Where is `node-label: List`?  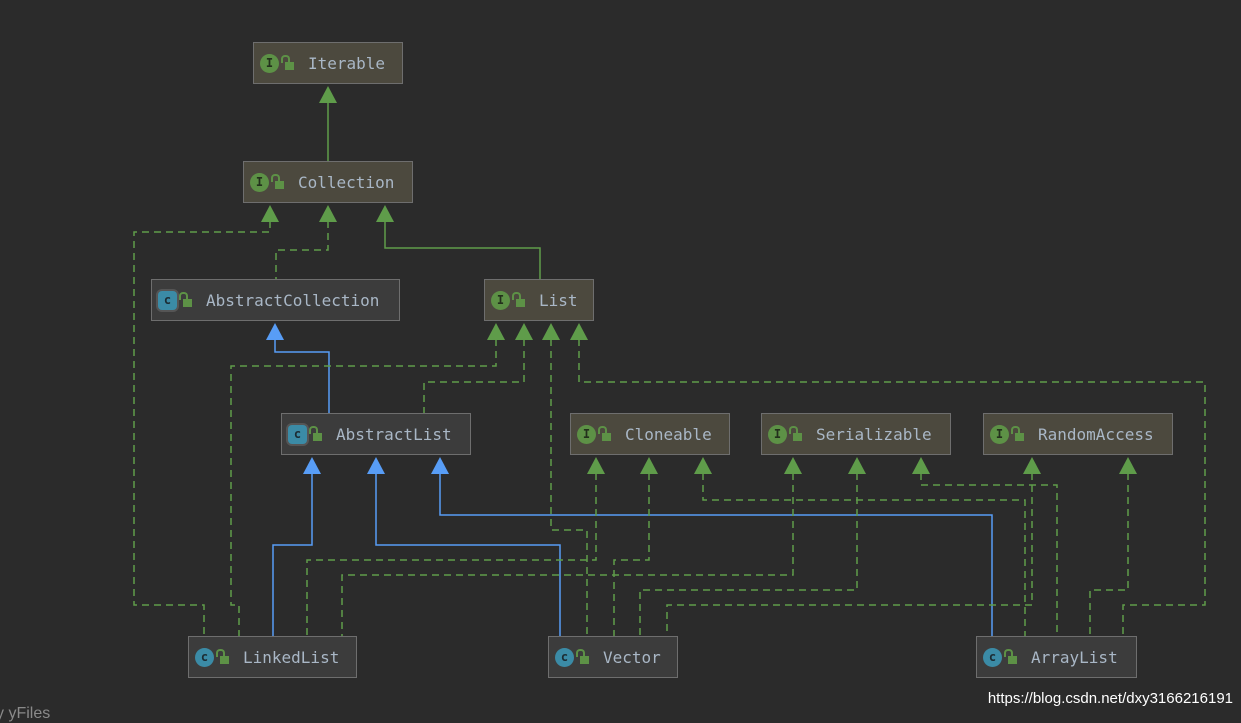 node-label: List is located at coordinates (558, 300).